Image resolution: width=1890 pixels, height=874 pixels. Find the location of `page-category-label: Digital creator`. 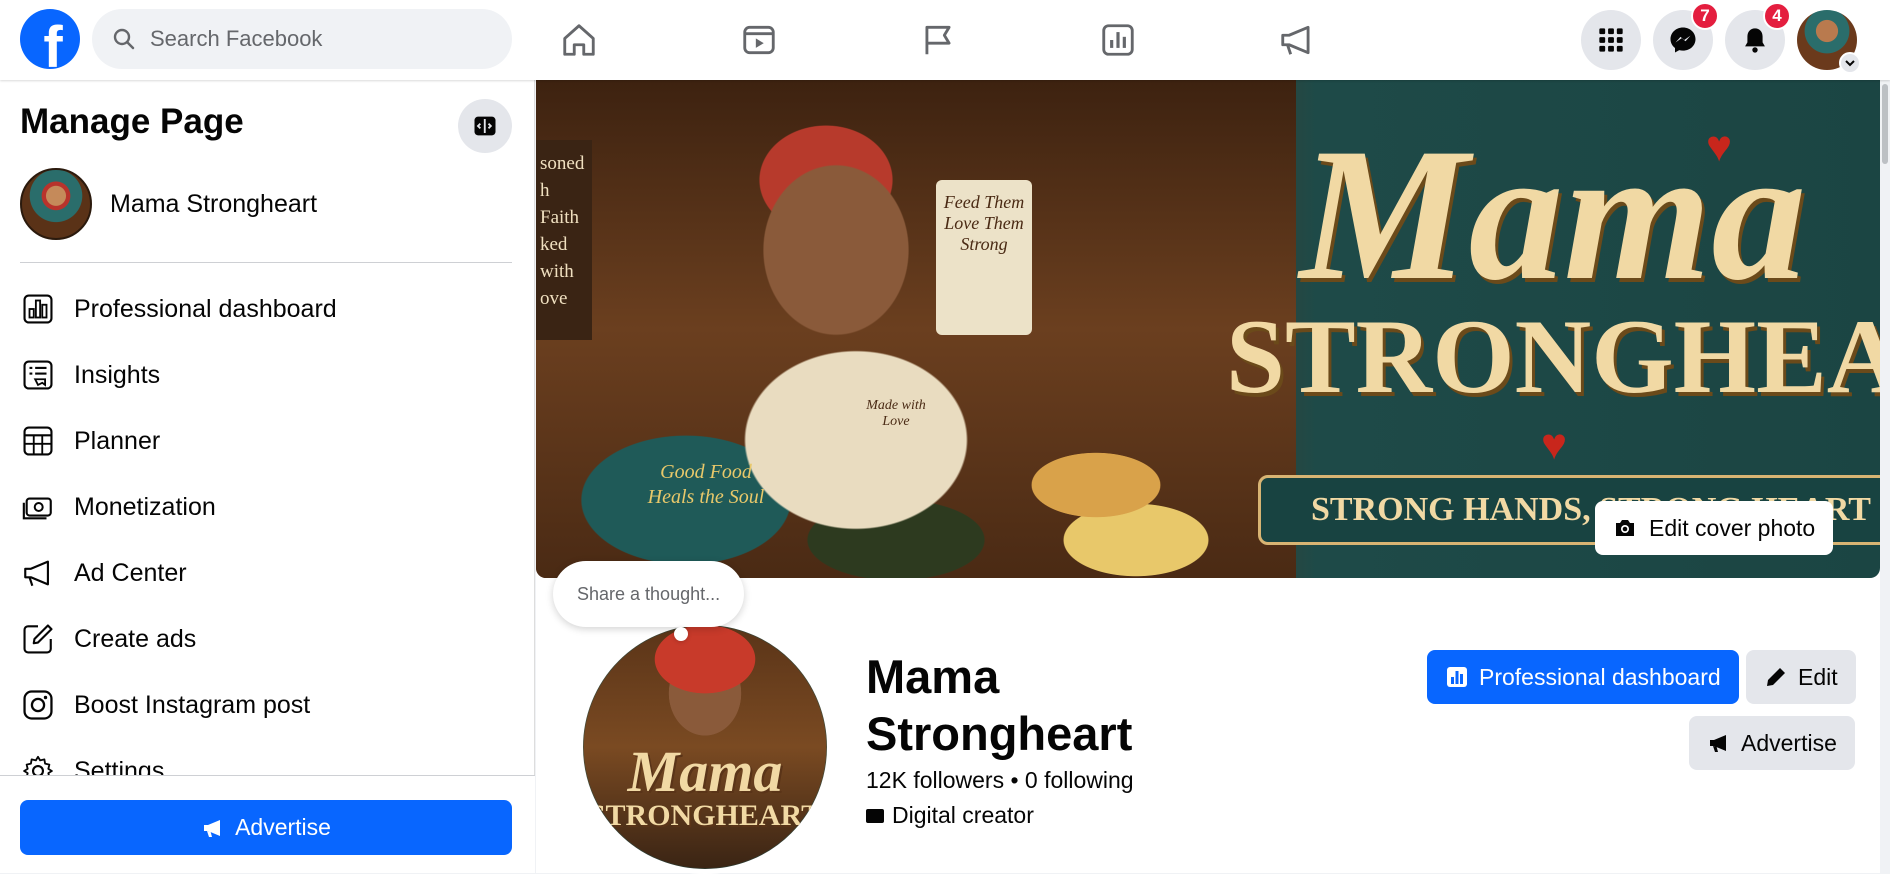

page-category-label: Digital creator is located at coordinates (963, 815).